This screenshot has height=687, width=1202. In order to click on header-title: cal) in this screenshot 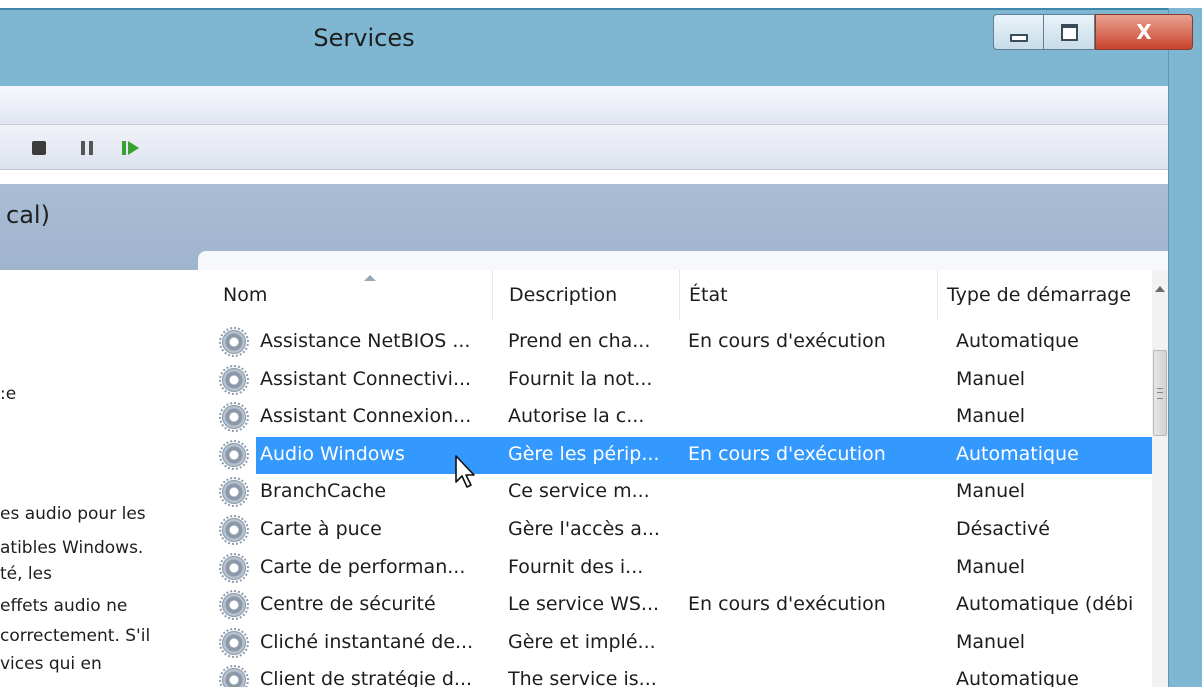, I will do `click(28, 215)`.